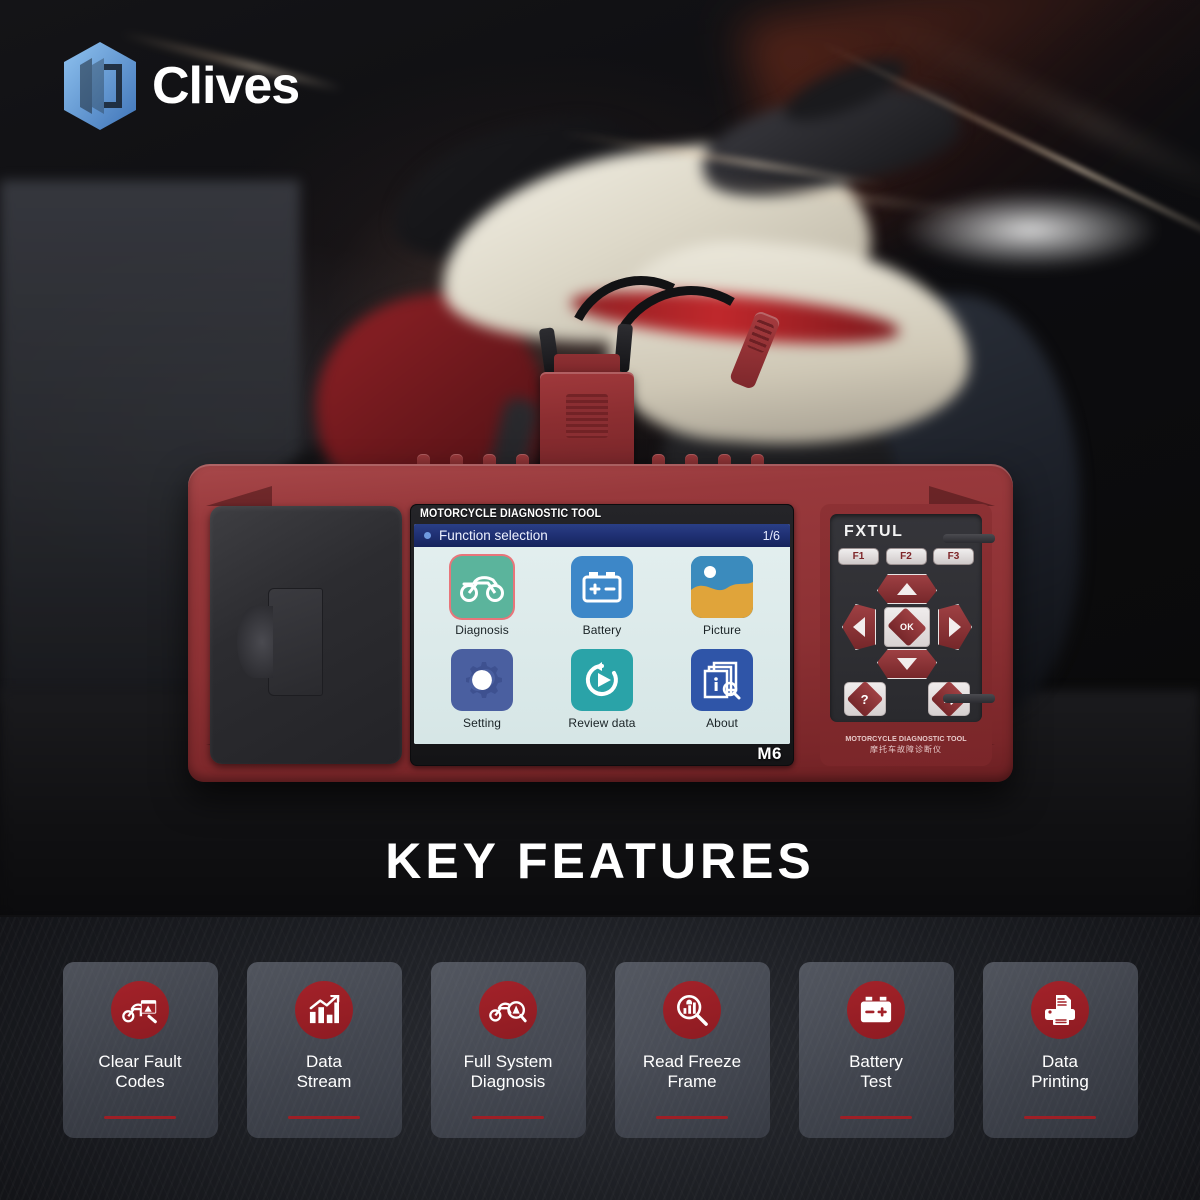  What do you see at coordinates (771, 535) in the screenshot?
I see `page-indicator: 1/6` at bounding box center [771, 535].